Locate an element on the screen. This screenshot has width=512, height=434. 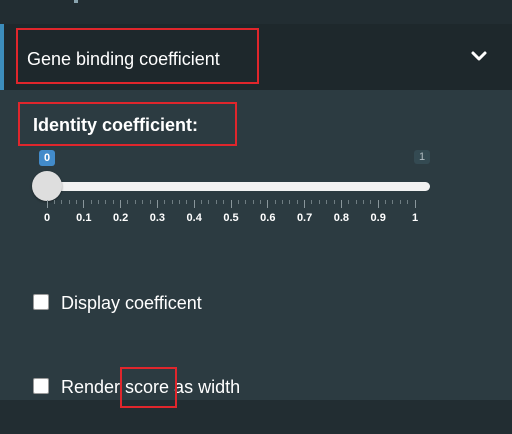
slider-value-bubble: 0 is located at coordinates (47, 158).